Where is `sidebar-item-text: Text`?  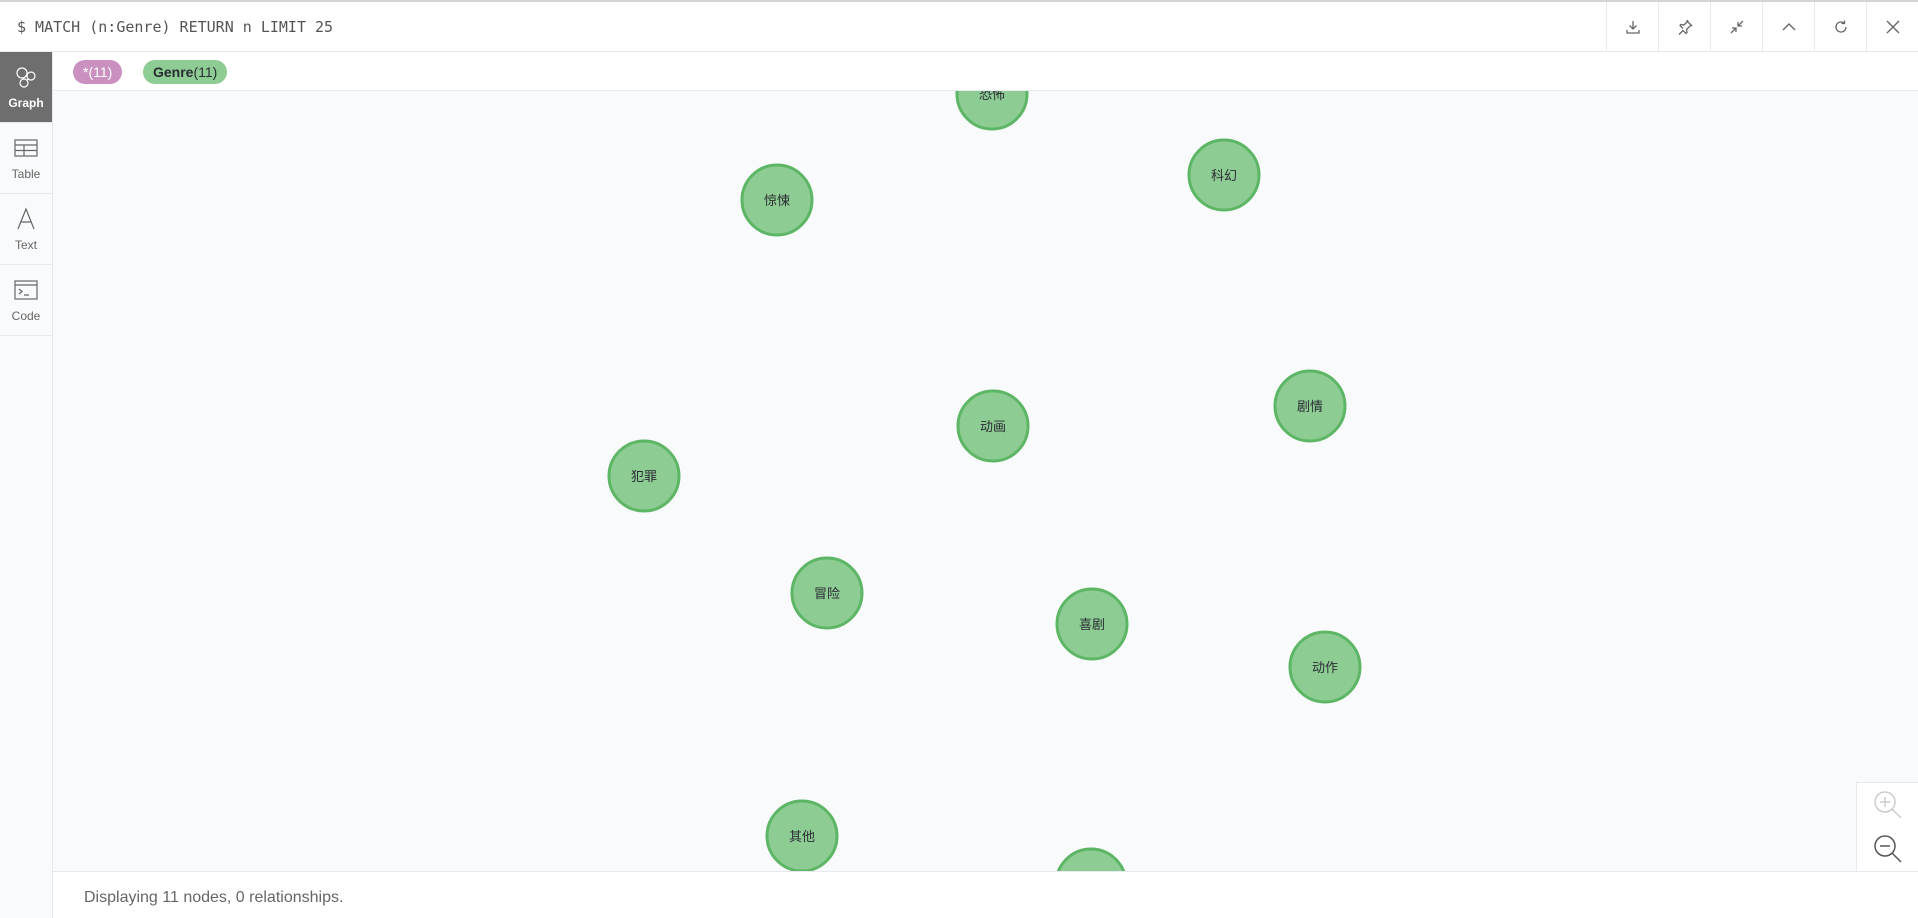 sidebar-item-text: Text is located at coordinates (26, 229).